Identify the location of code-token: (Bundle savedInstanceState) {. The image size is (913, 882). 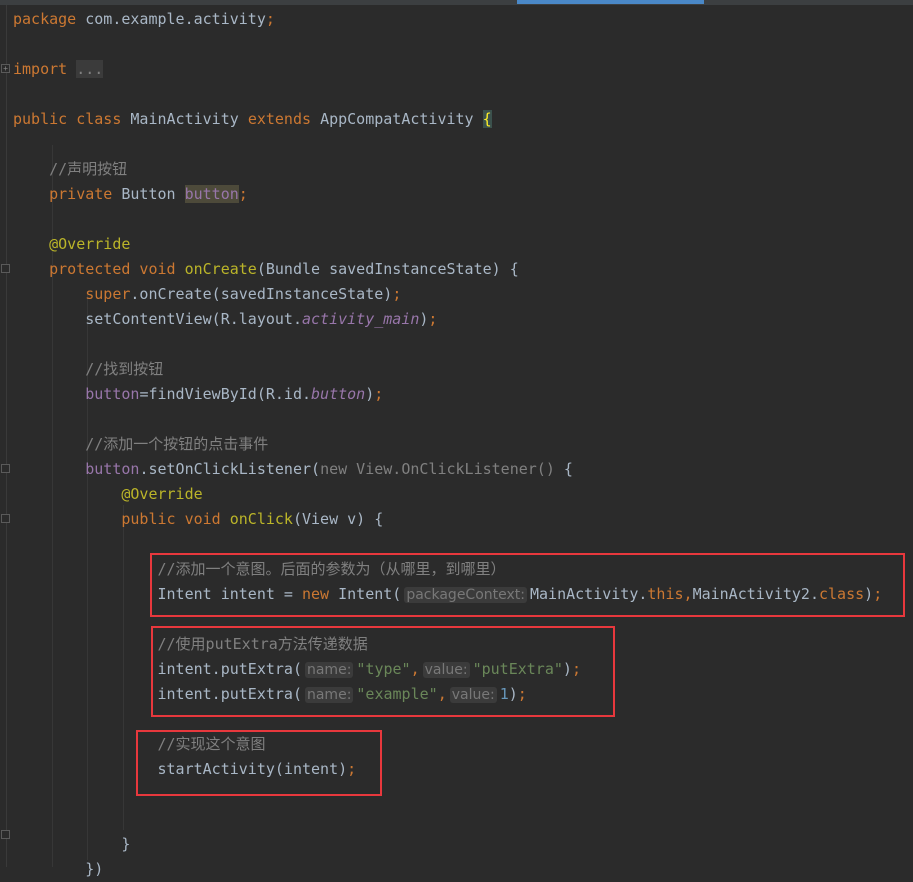
(387, 269).